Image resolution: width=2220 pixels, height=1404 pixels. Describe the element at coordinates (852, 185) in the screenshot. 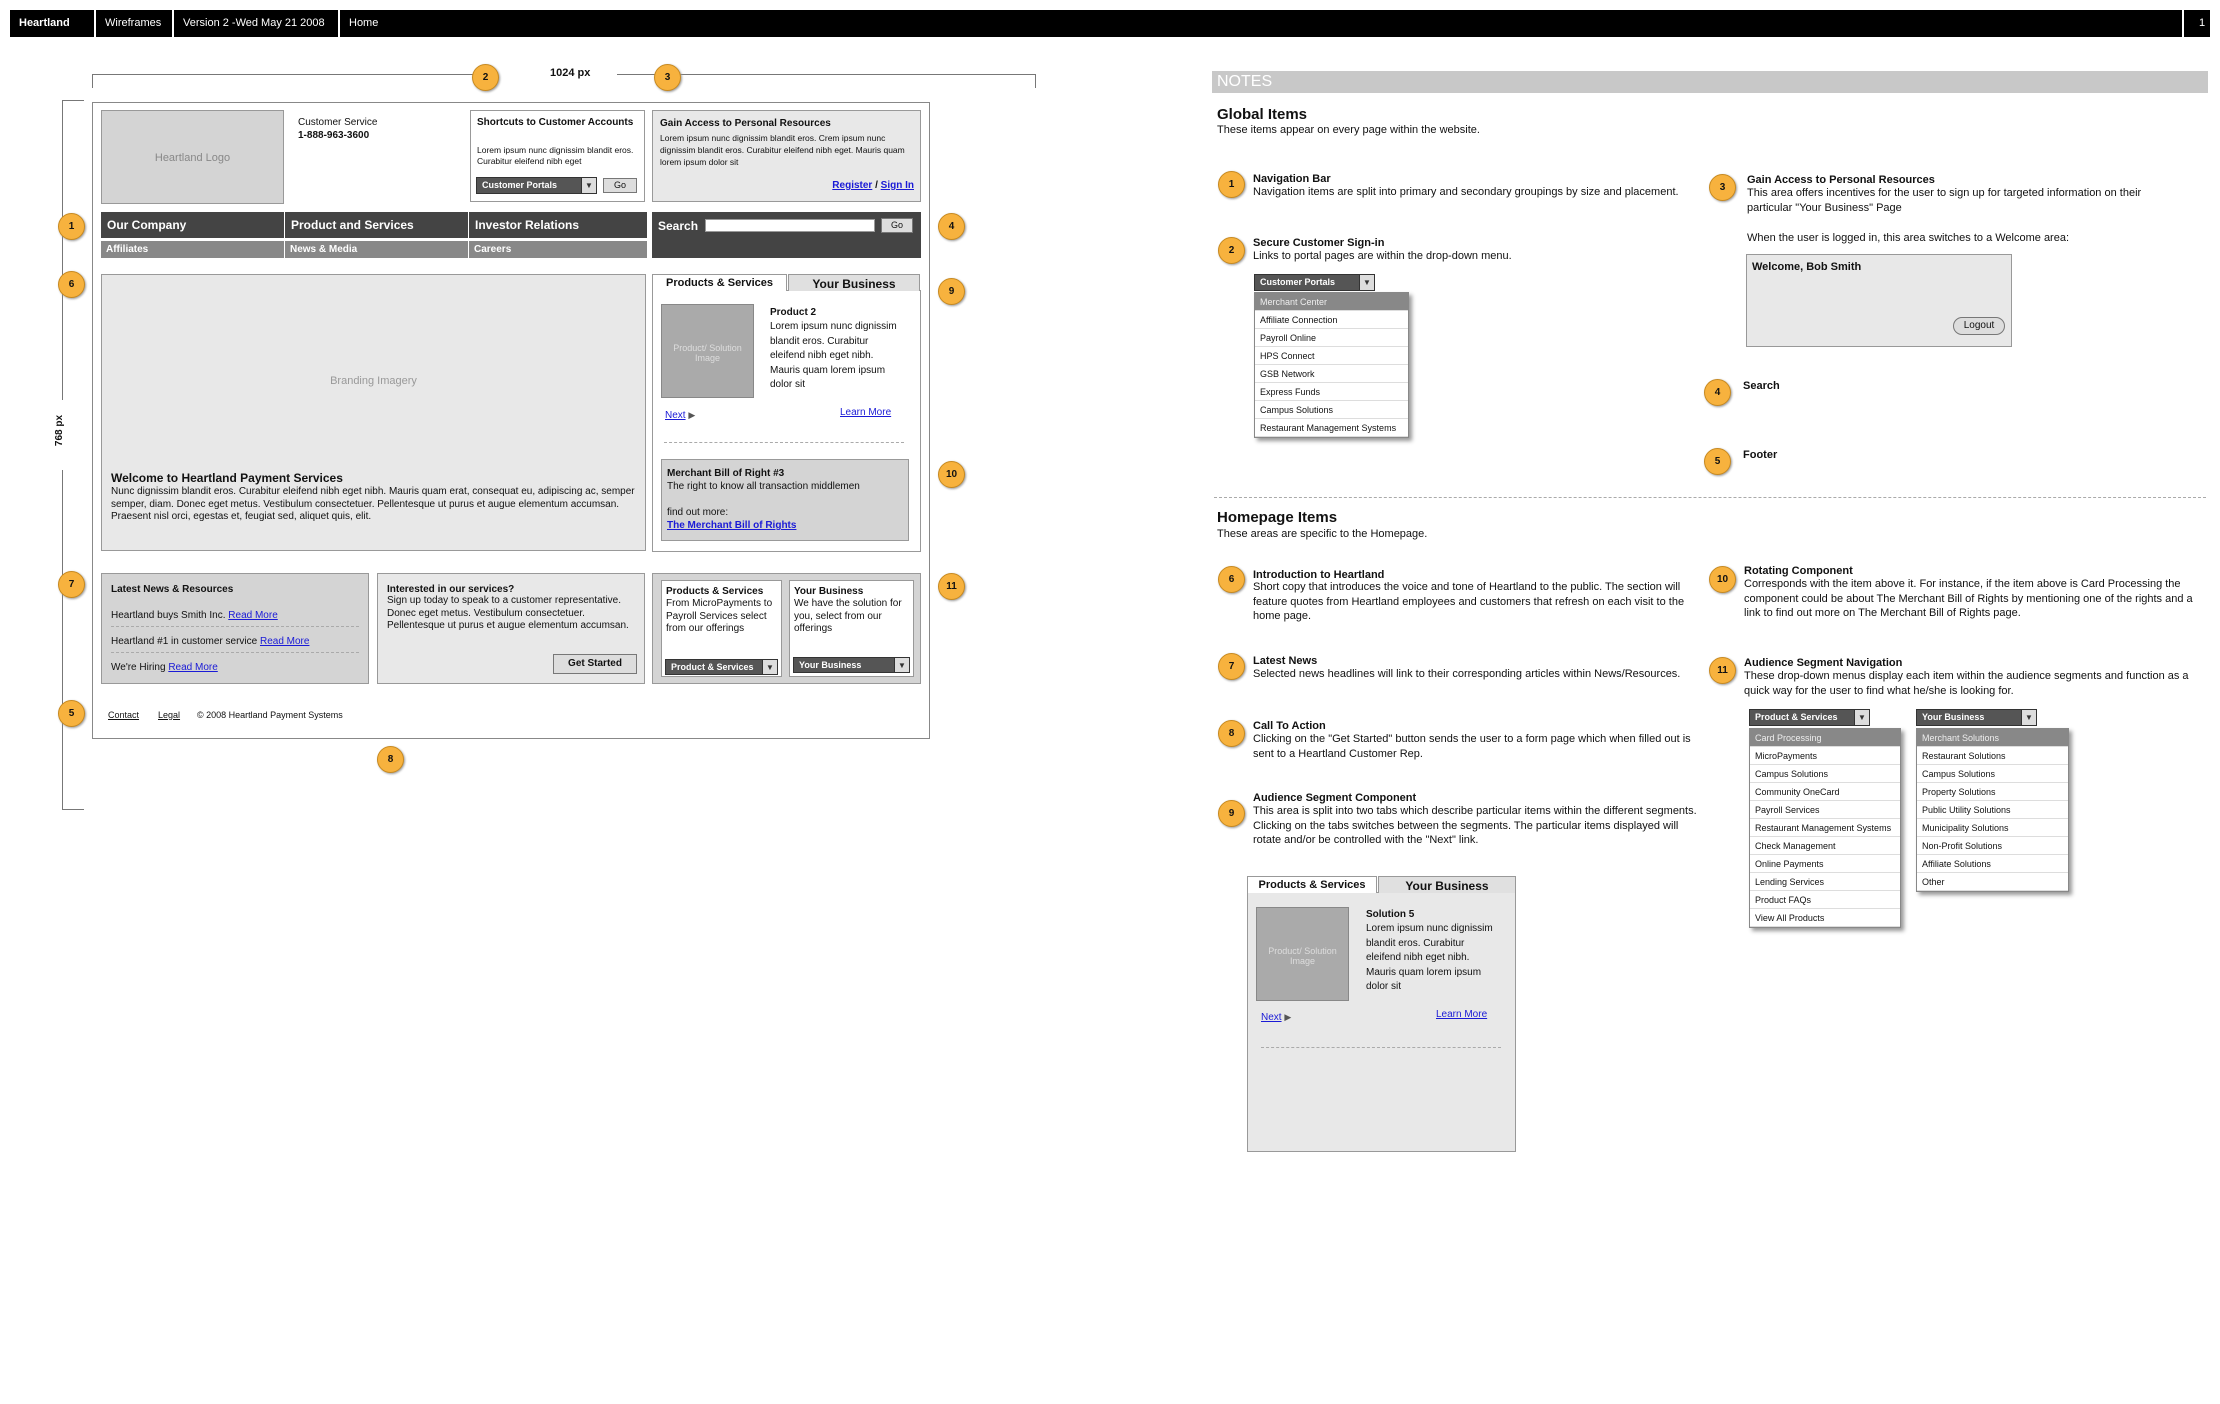

I see `register-link: Register` at that location.